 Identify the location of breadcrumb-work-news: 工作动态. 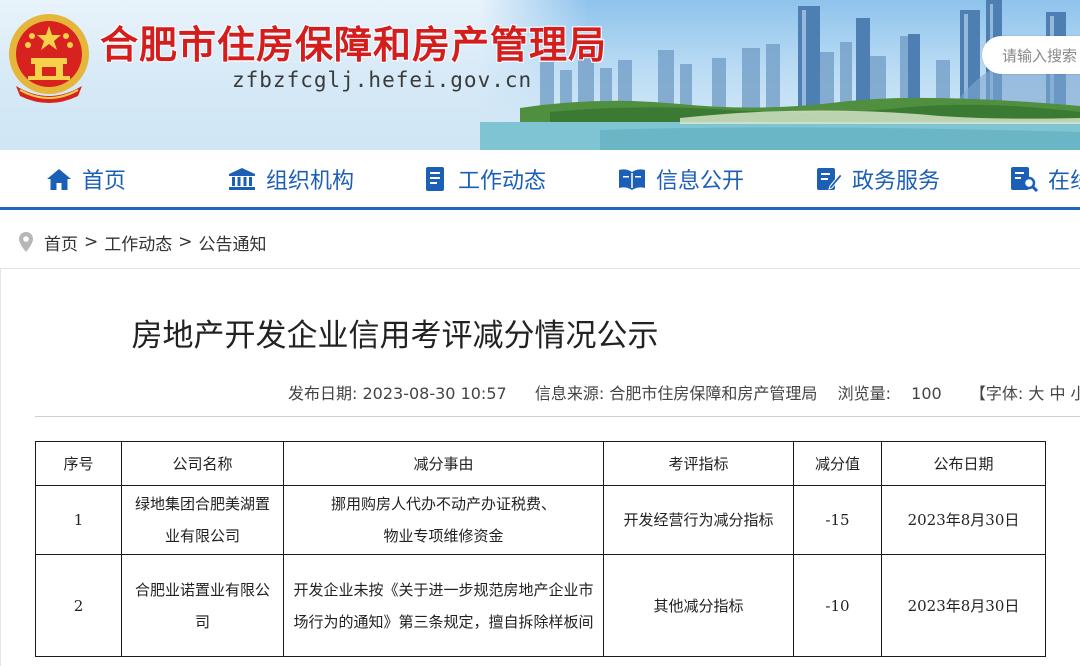
(138, 242).